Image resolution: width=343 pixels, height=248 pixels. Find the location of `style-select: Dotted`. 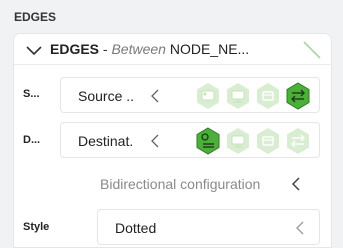

style-select: Dotted is located at coordinates (208, 227).